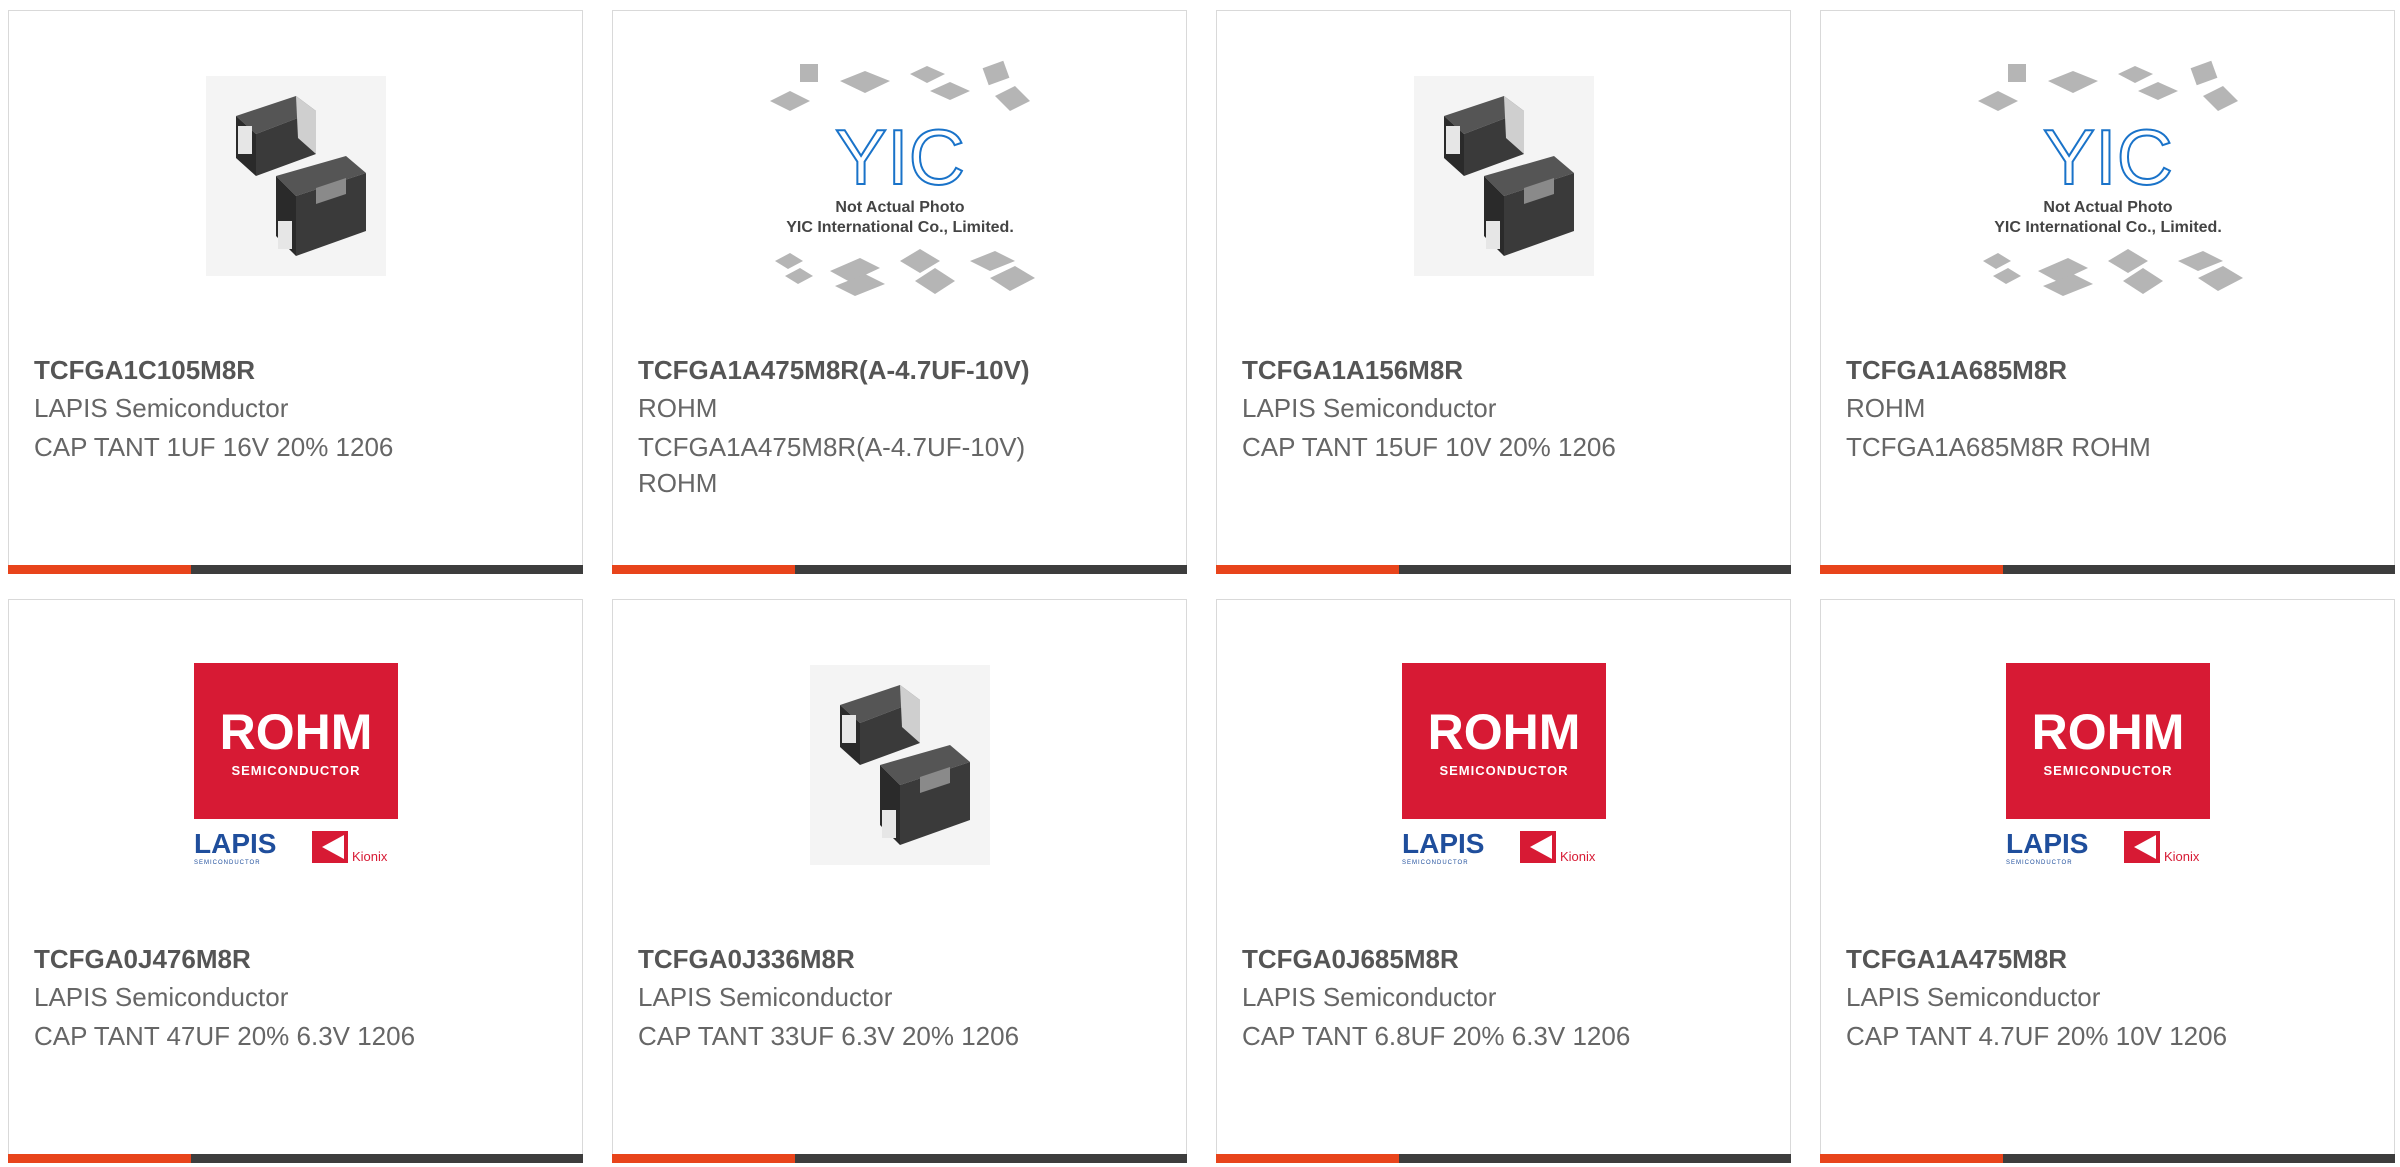  Describe the element at coordinates (829, 1036) in the screenshot. I see `description: CAP TANT 33UF 6.3V 20% 1206` at that location.